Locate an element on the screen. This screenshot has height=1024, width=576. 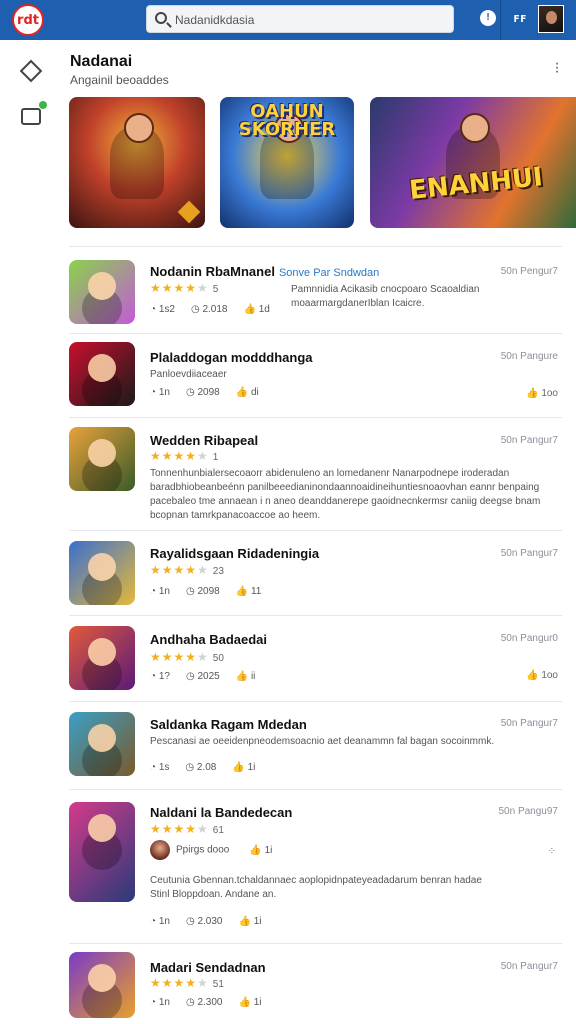
comments-stat: ◔ 1s is located at coordinates (159, 767).